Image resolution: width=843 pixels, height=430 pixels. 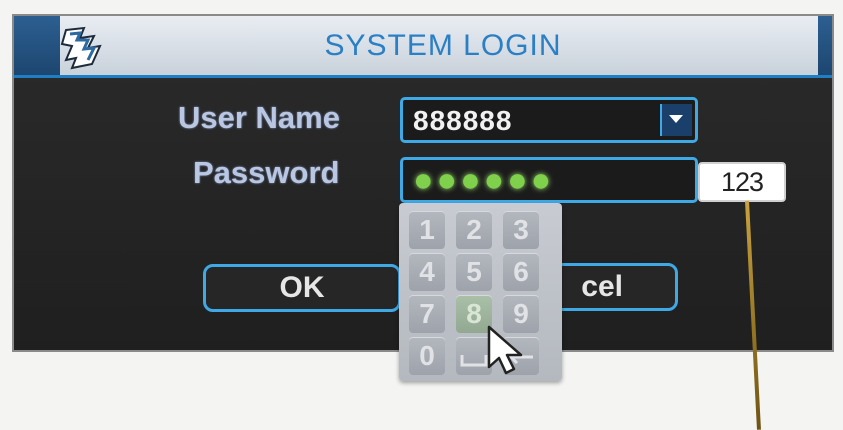 I want to click on password-field: ●●●●●●, so click(x=549, y=180).